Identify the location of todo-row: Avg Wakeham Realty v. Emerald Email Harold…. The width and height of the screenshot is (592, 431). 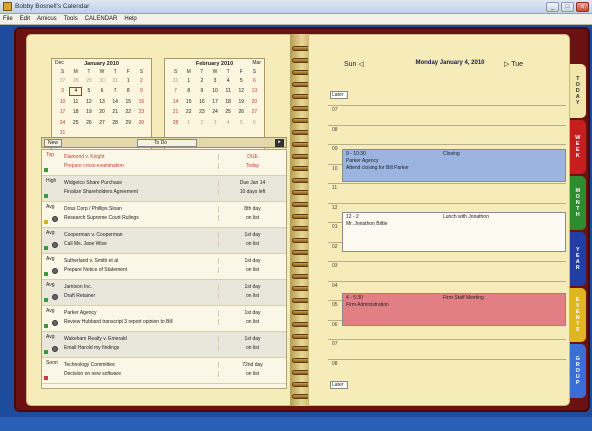
(164, 345).